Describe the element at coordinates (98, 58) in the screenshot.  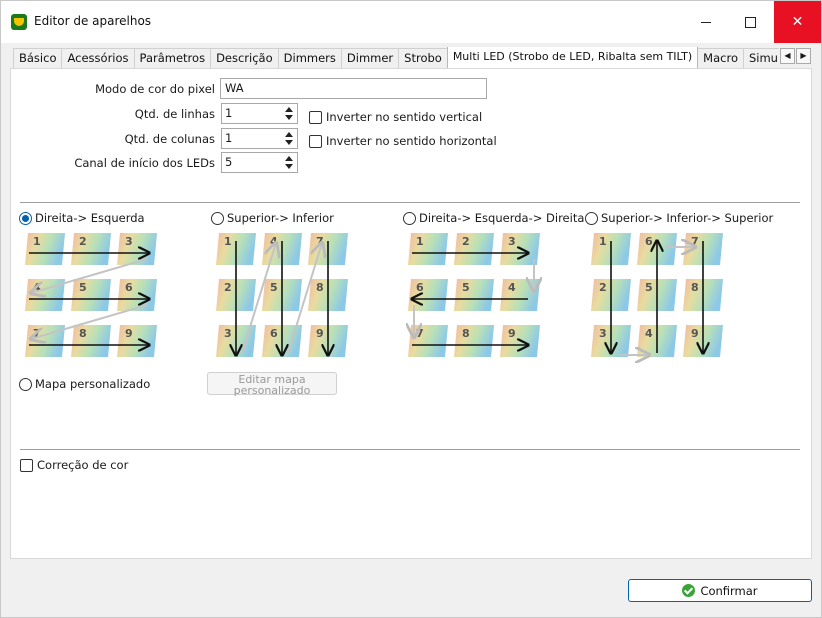
I see `tab-acessorios: Acessórios` at that location.